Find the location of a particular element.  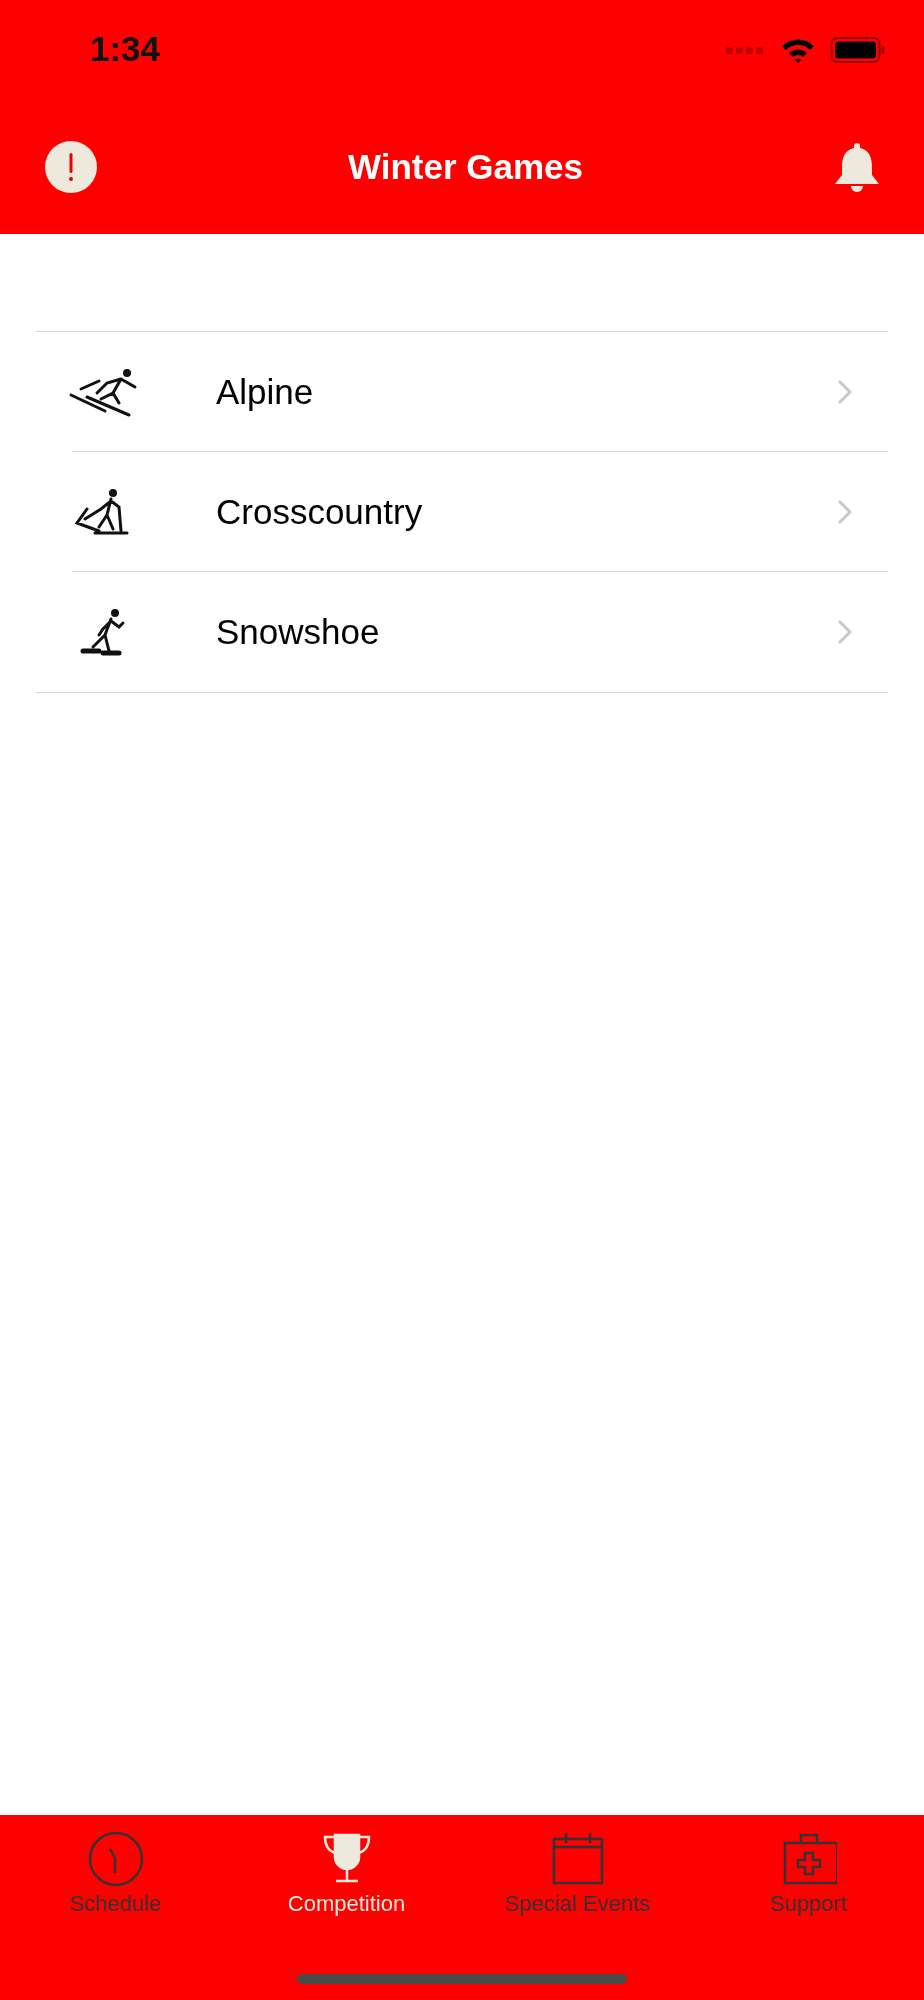

signal-icon is located at coordinates (746, 50).